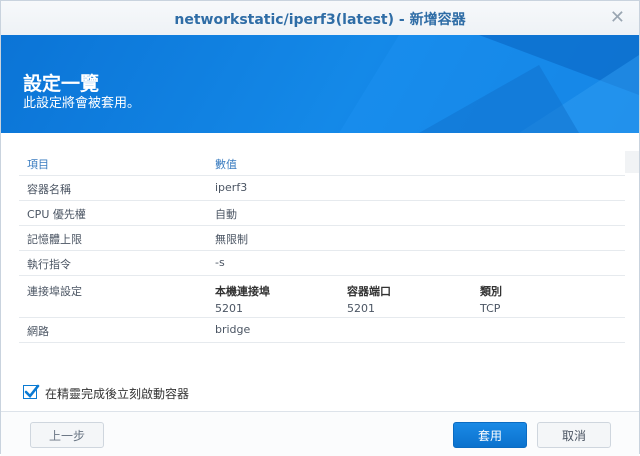 Image resolution: width=640 pixels, height=456 pixels. What do you see at coordinates (38, 164) in the screenshot?
I see `column-header-item: 項目` at bounding box center [38, 164].